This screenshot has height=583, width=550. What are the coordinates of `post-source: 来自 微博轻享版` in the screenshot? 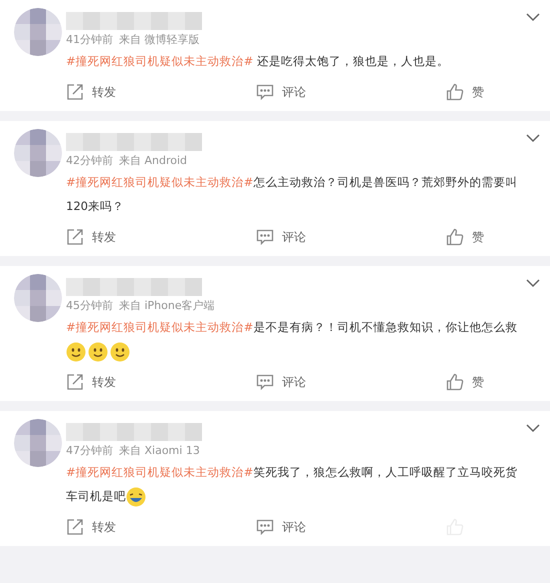 It's located at (159, 39).